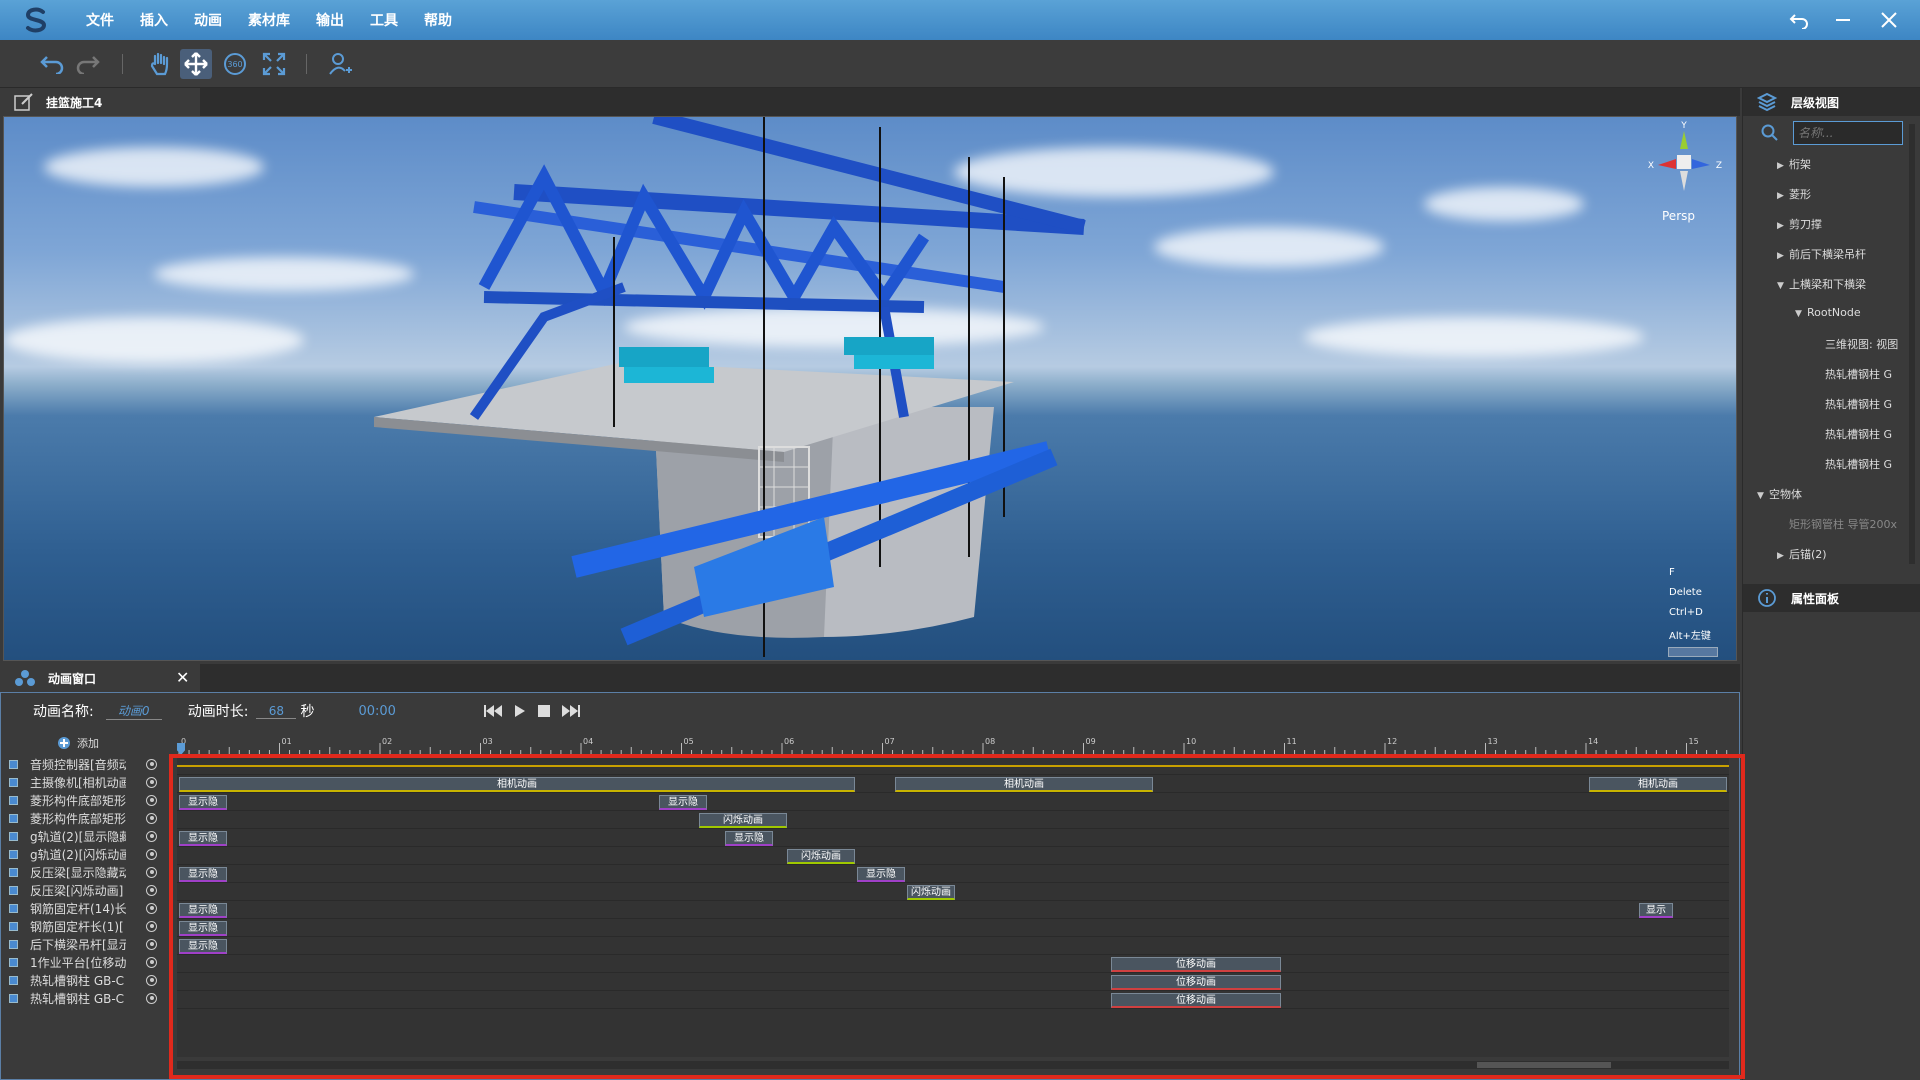 The height and width of the screenshot is (1080, 1920). I want to click on skip-to-end-icon, so click(570, 711).